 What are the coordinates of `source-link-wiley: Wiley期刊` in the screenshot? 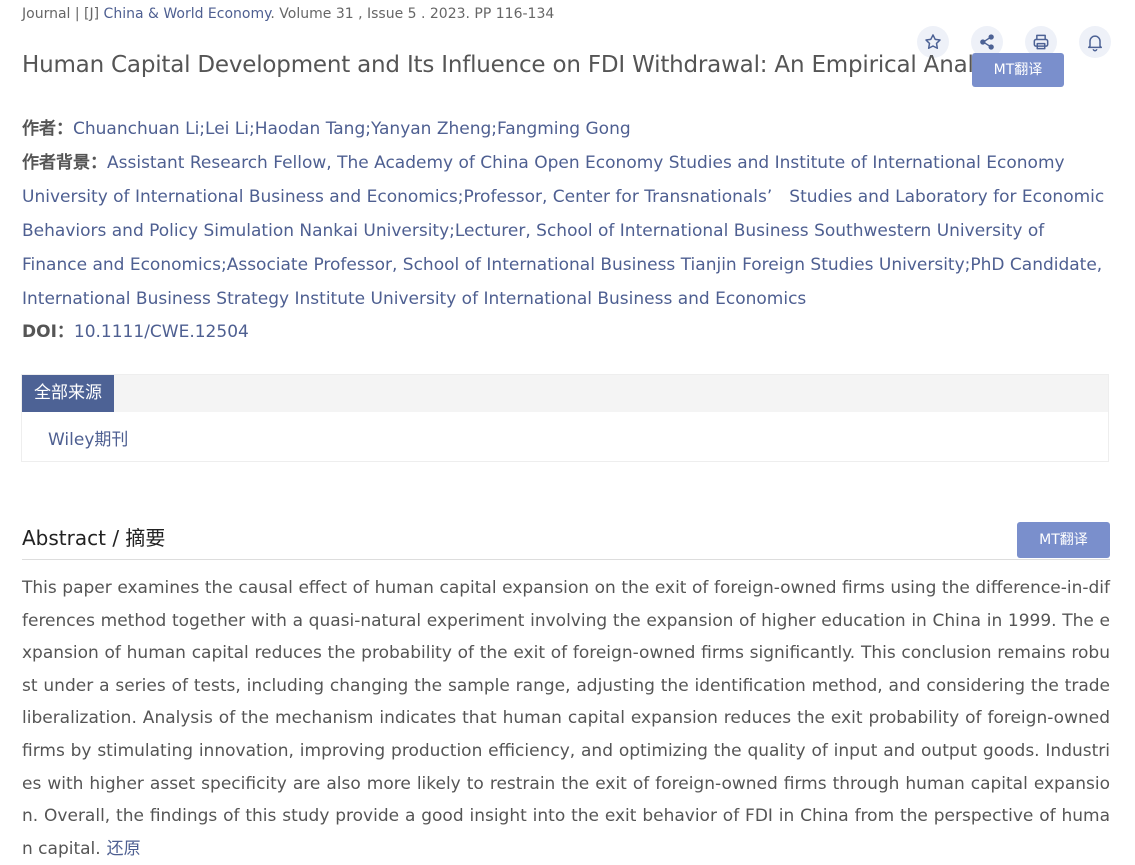 It's located at (88, 437).